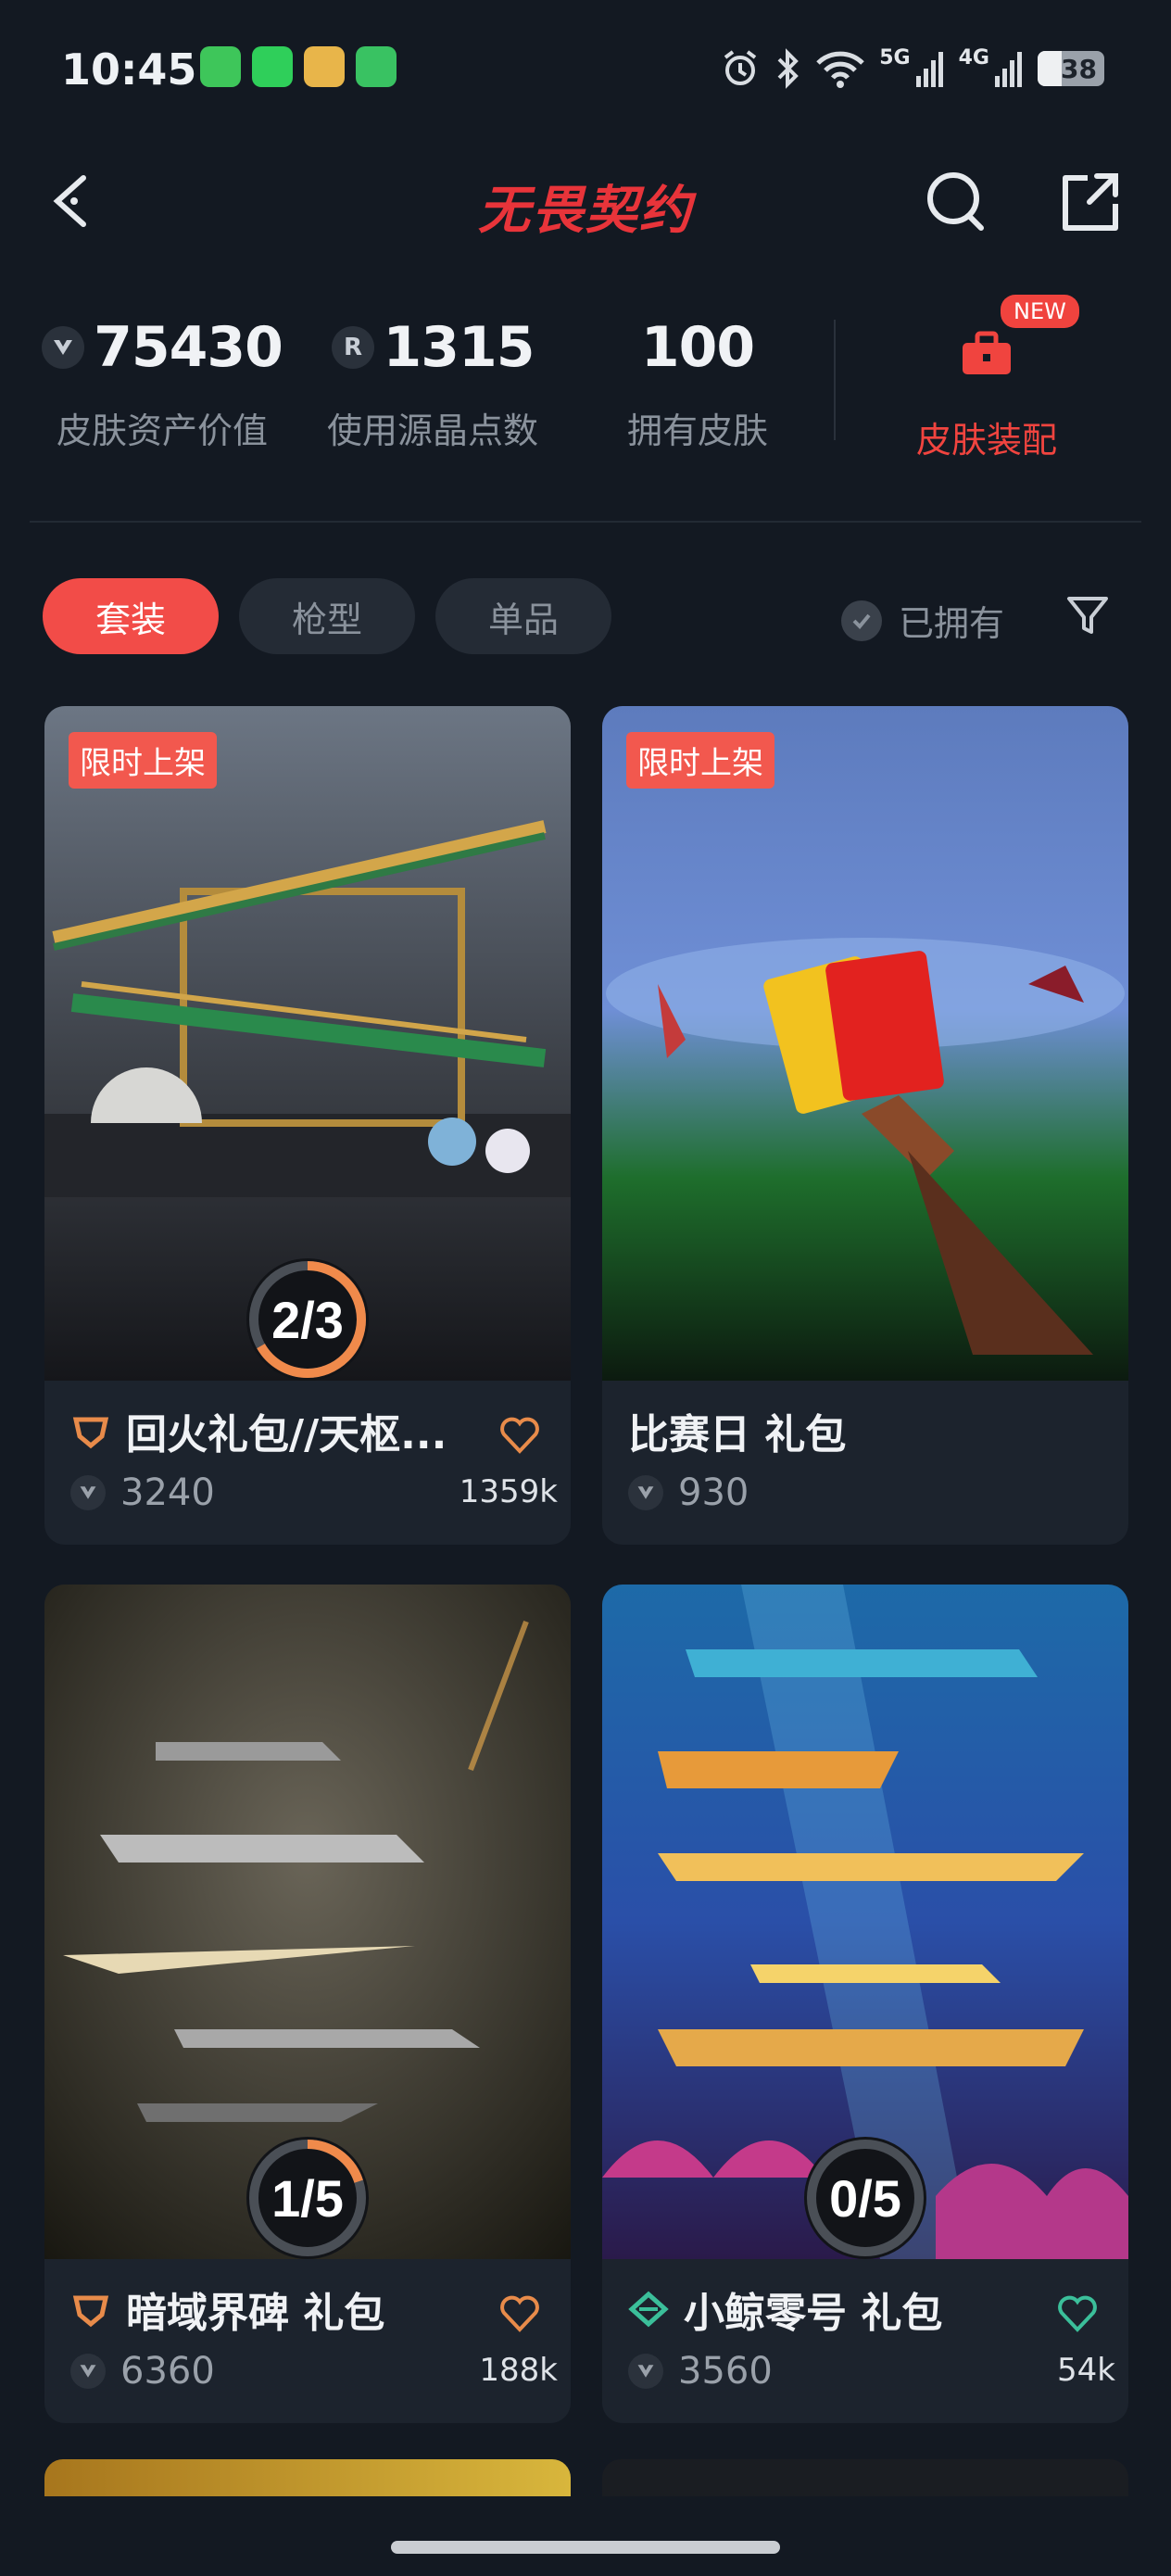  Describe the element at coordinates (519, 2370) in the screenshot. I see `like-count: 188k` at that location.